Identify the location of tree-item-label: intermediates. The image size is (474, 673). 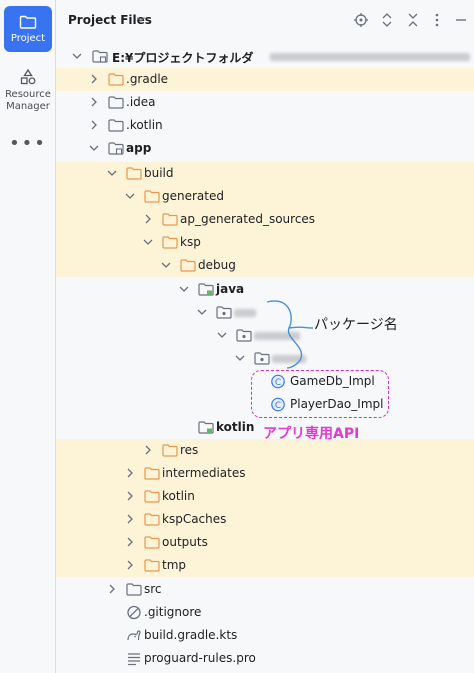
(204, 473).